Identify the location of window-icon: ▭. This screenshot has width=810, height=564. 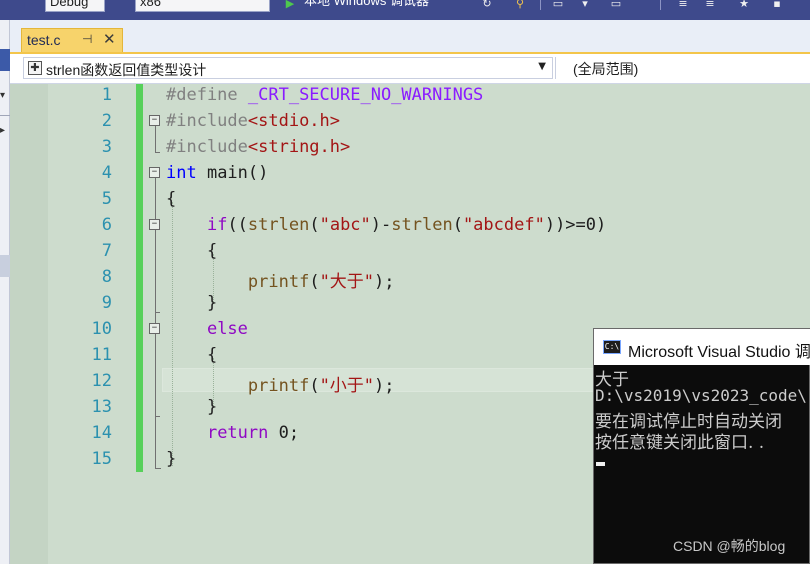
(616, 5).